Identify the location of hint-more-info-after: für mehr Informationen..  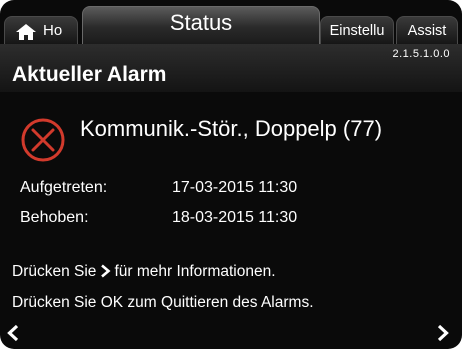
(195, 271).